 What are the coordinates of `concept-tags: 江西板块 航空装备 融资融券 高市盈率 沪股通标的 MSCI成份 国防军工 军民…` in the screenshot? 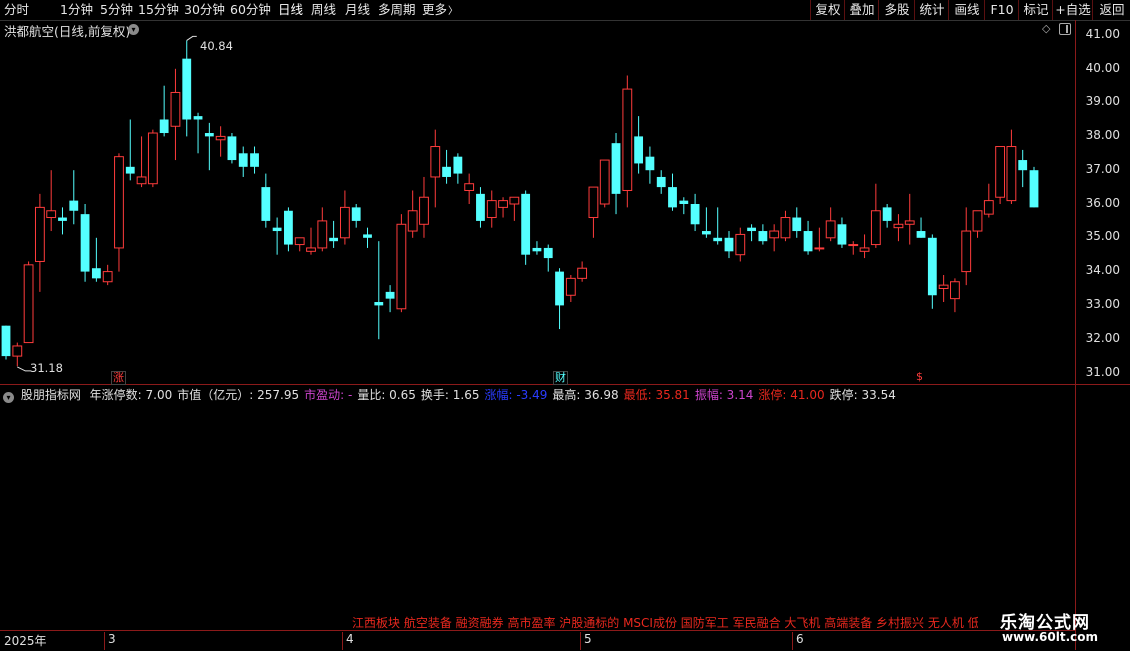 It's located at (665, 622).